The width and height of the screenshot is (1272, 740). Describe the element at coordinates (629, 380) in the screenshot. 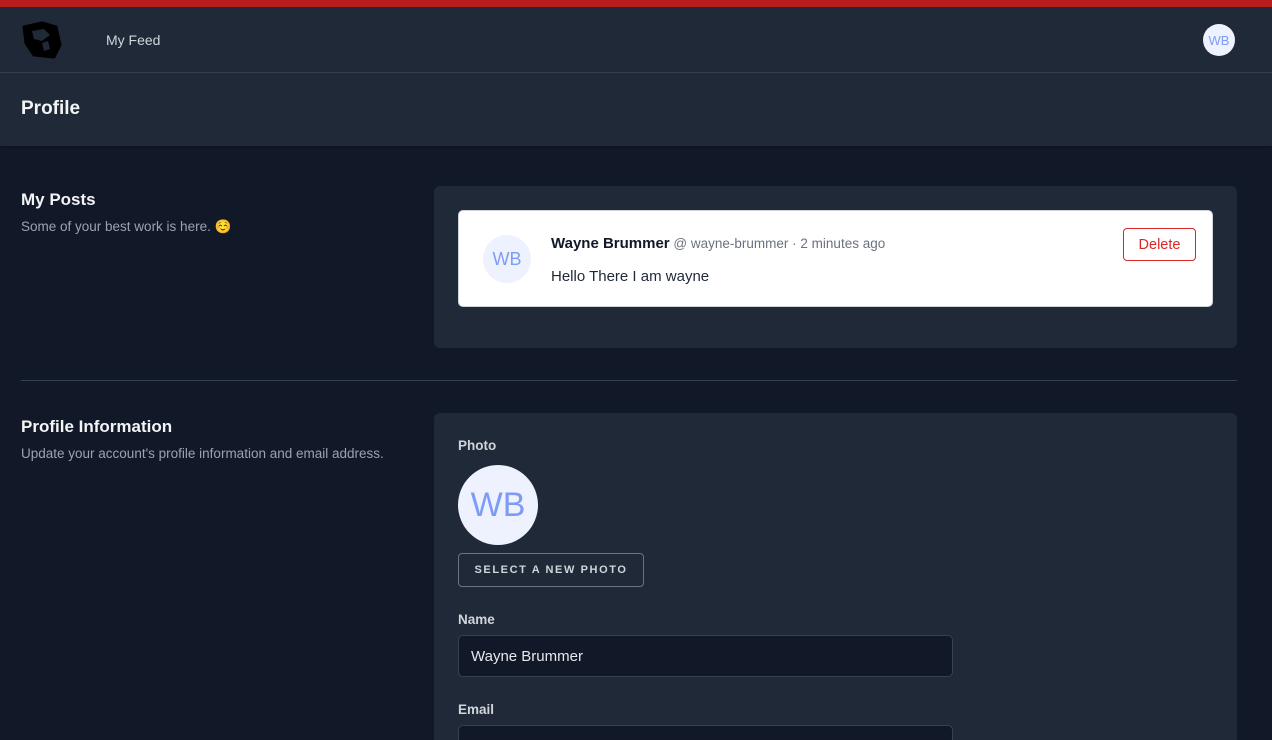

I see `section-divider` at that location.